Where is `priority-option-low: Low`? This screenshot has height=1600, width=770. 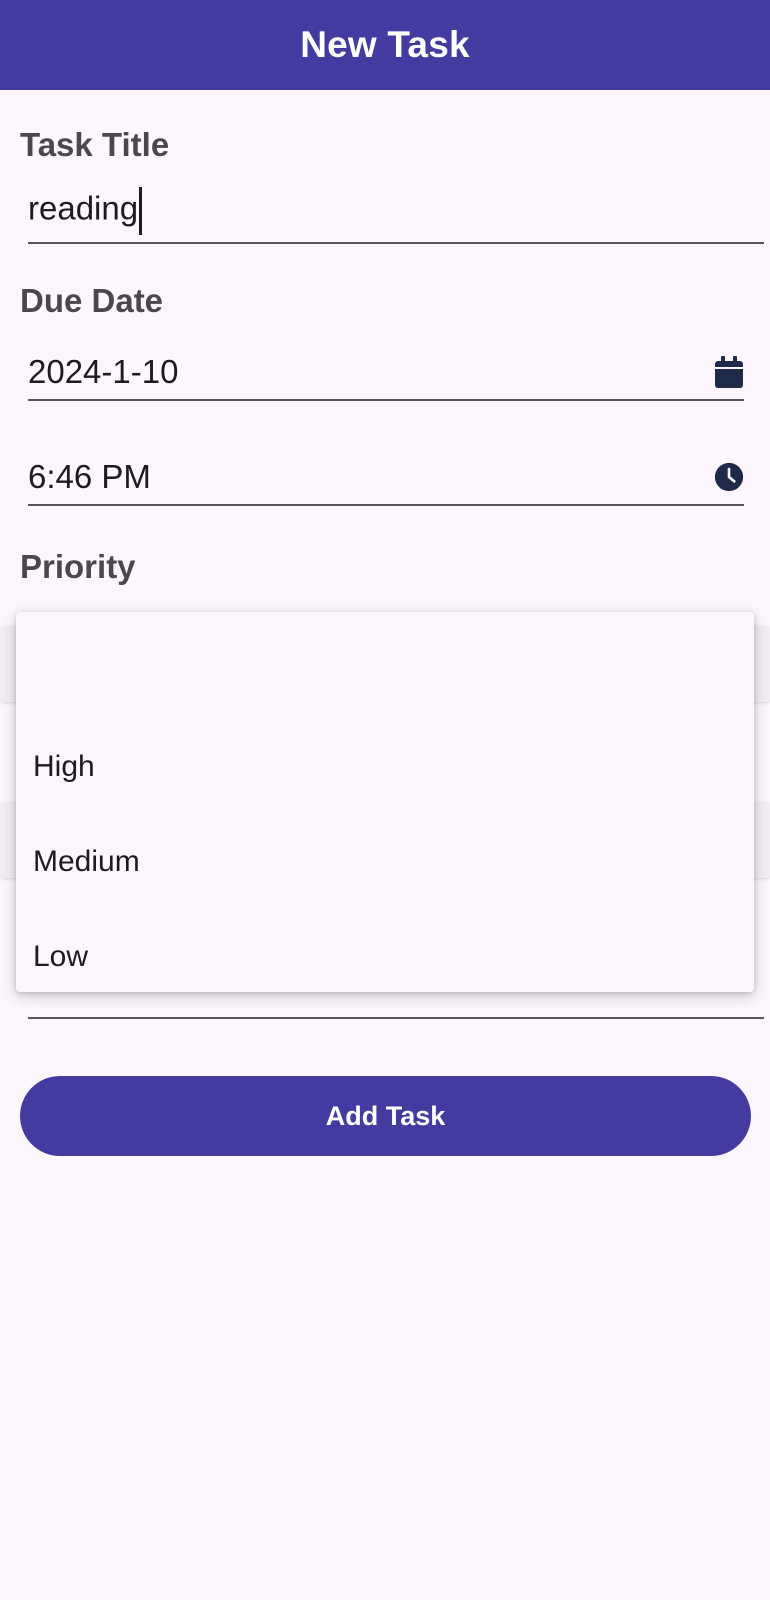 priority-option-low: Low is located at coordinates (60, 957).